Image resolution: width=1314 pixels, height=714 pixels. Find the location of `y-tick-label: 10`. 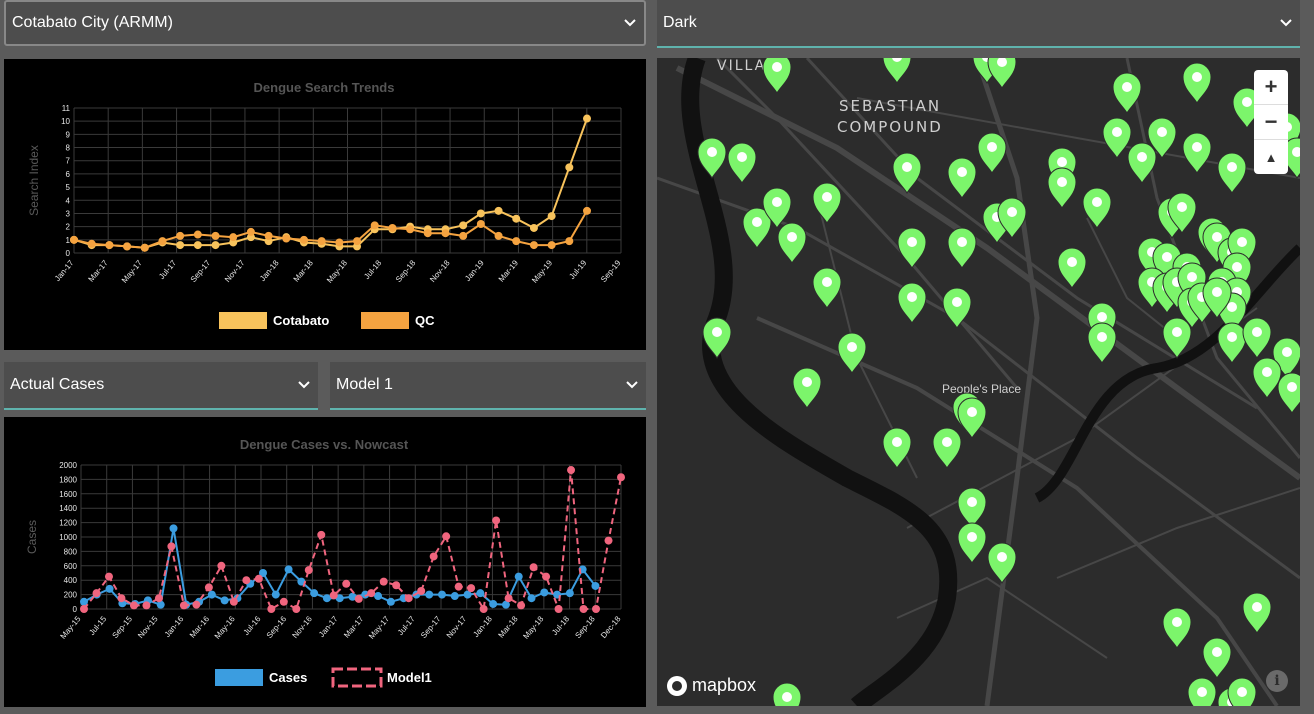

y-tick-label: 10 is located at coordinates (65, 121).